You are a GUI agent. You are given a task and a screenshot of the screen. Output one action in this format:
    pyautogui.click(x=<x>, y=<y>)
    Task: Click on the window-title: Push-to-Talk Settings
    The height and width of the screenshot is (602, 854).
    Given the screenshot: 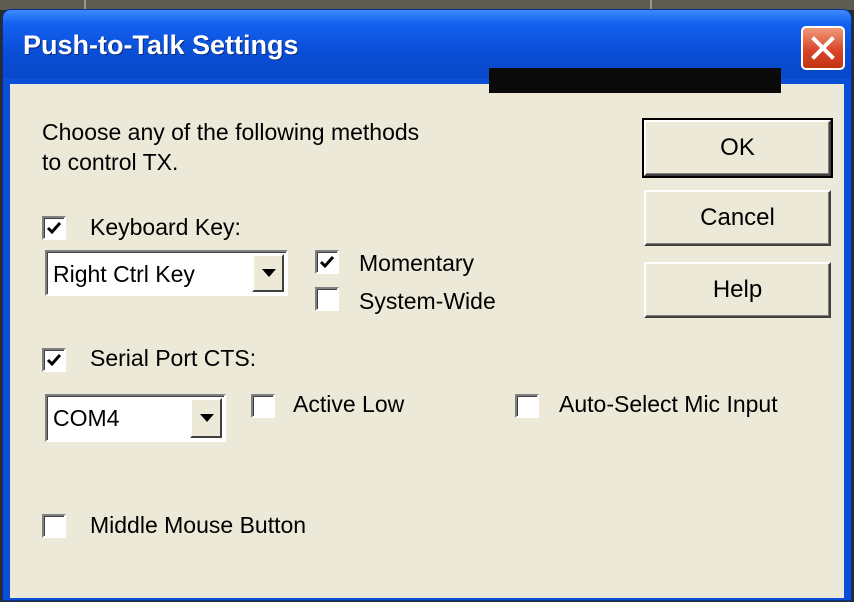 What is the action you would take?
    pyautogui.click(x=161, y=45)
    